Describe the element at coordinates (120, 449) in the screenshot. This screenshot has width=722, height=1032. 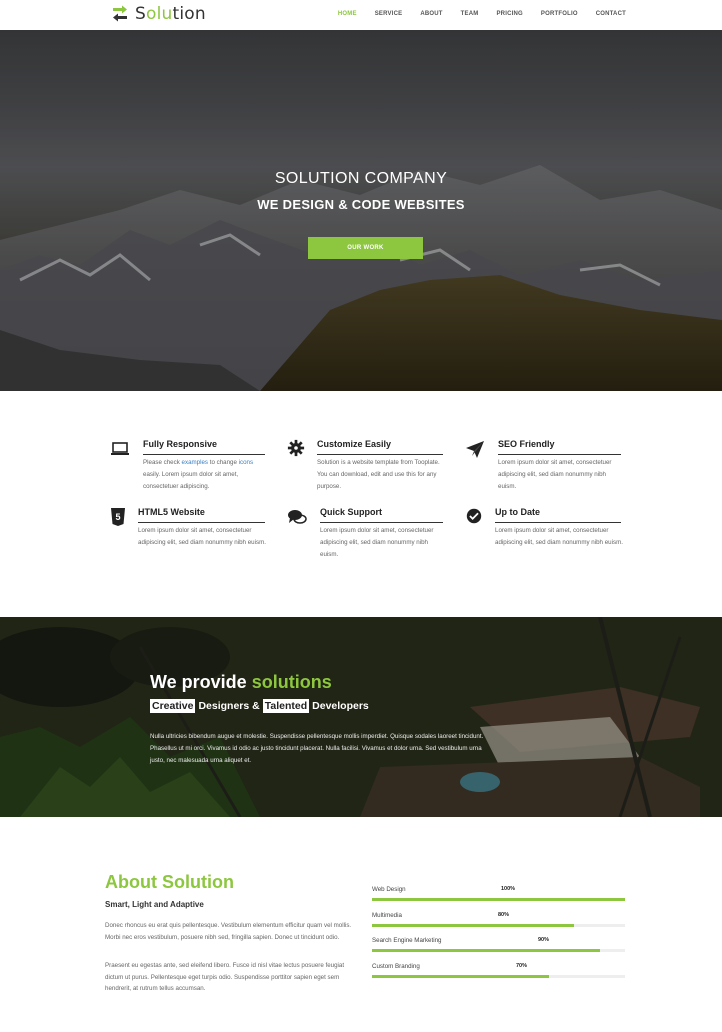
I see `laptop-icon` at that location.